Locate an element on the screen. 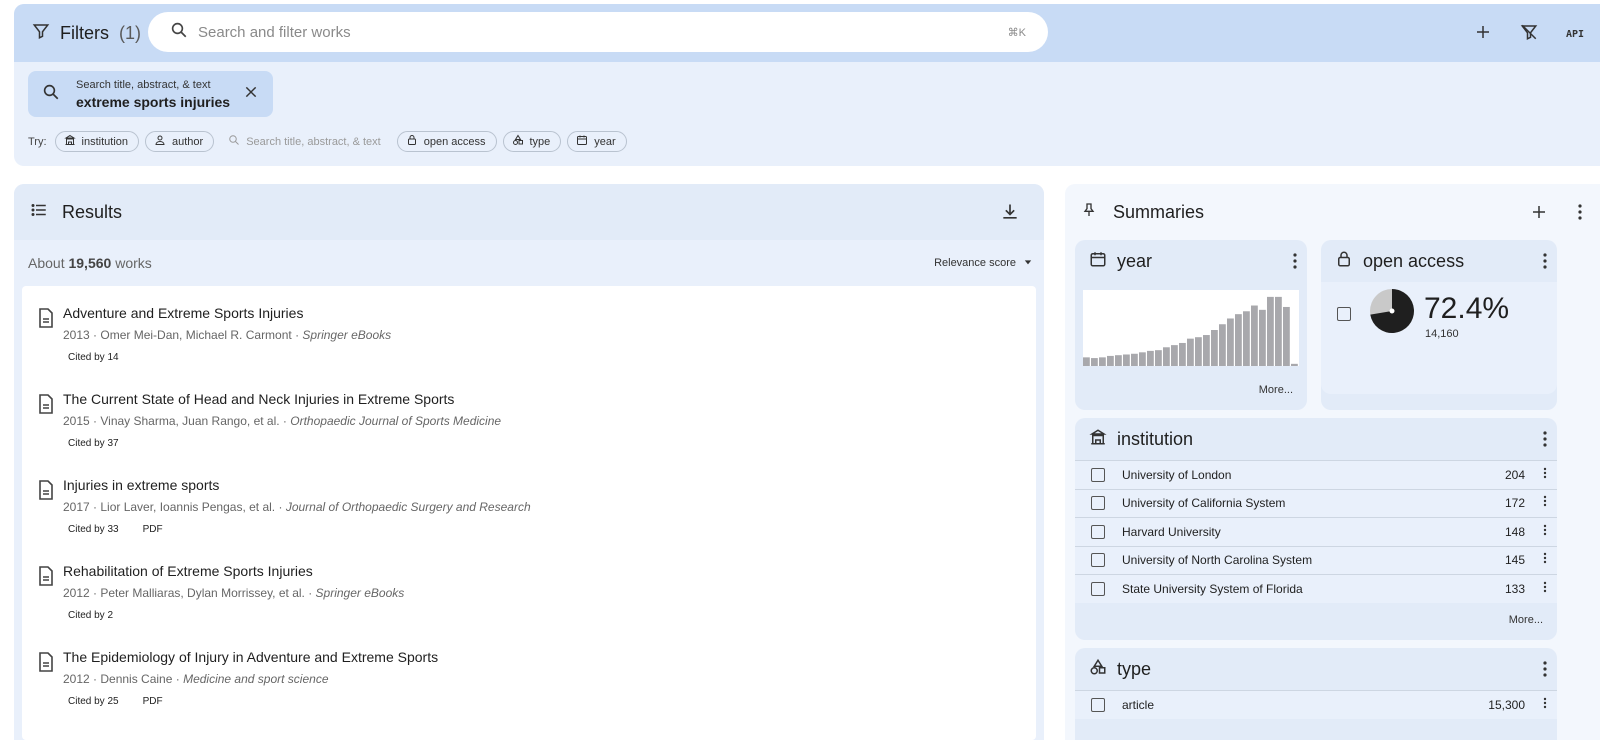 The height and width of the screenshot is (740, 1600). cited-by: Cited by 37 is located at coordinates (93, 443).